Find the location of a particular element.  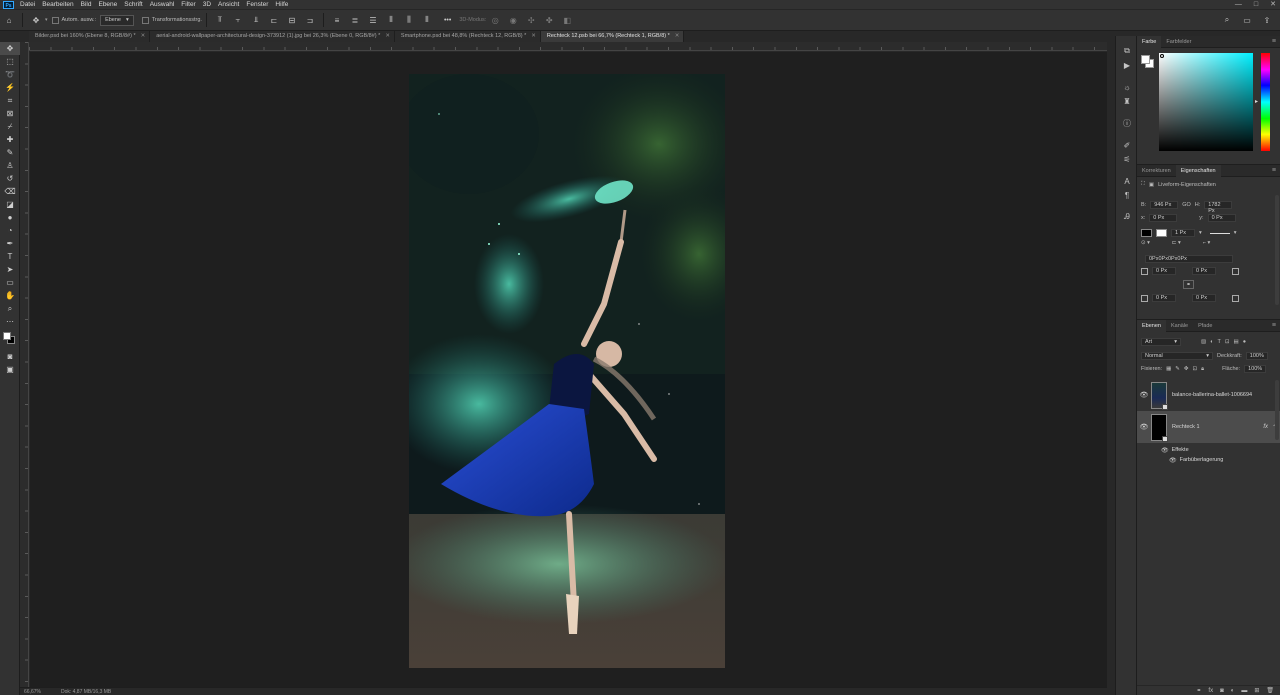

layer-name: balance-ballerina-ballet-1006694 is located at coordinates (1212, 395).